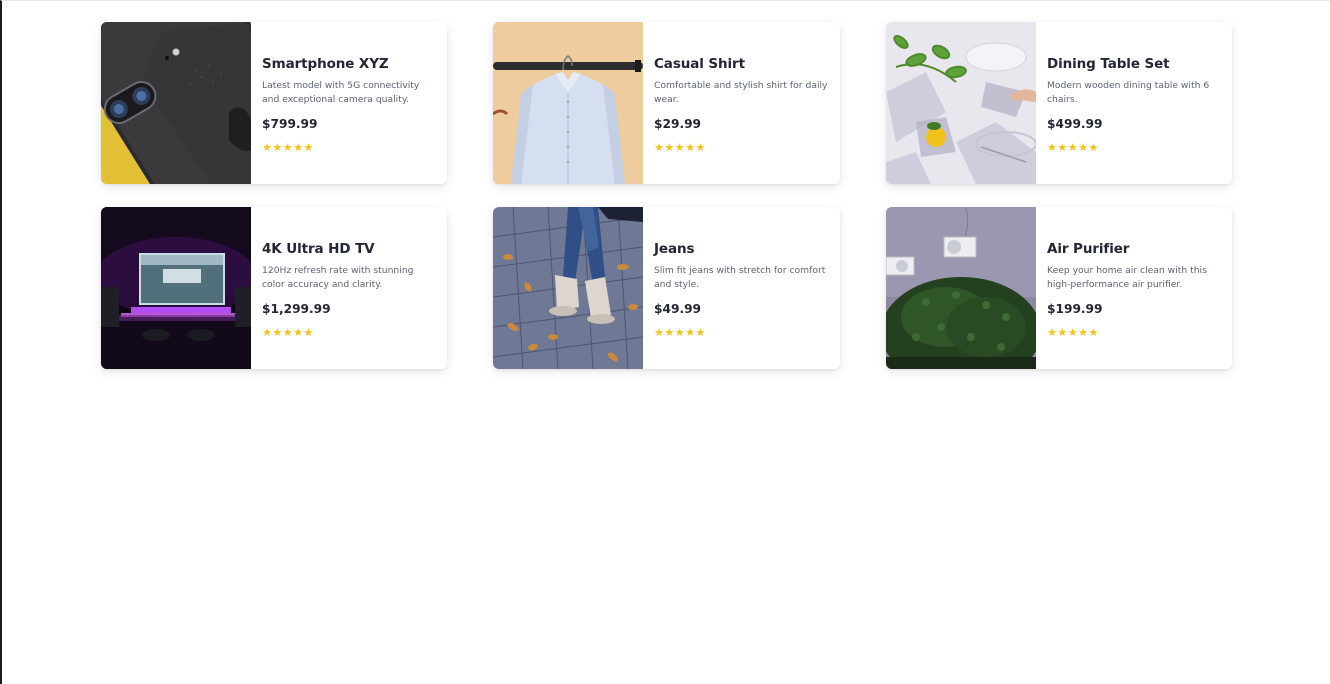  Describe the element at coordinates (349, 64) in the screenshot. I see `product-name: Smartphone XYZ` at that location.